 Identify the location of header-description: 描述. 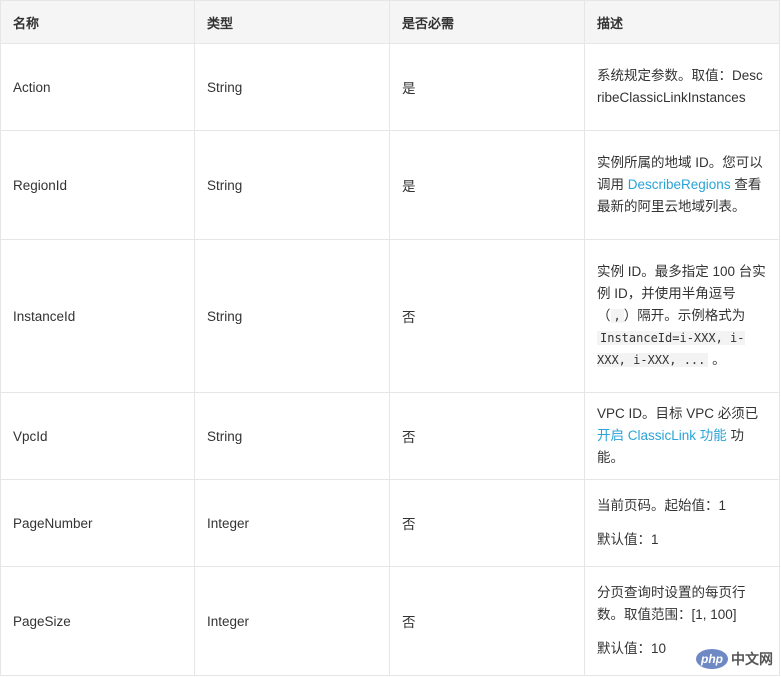
(682, 22).